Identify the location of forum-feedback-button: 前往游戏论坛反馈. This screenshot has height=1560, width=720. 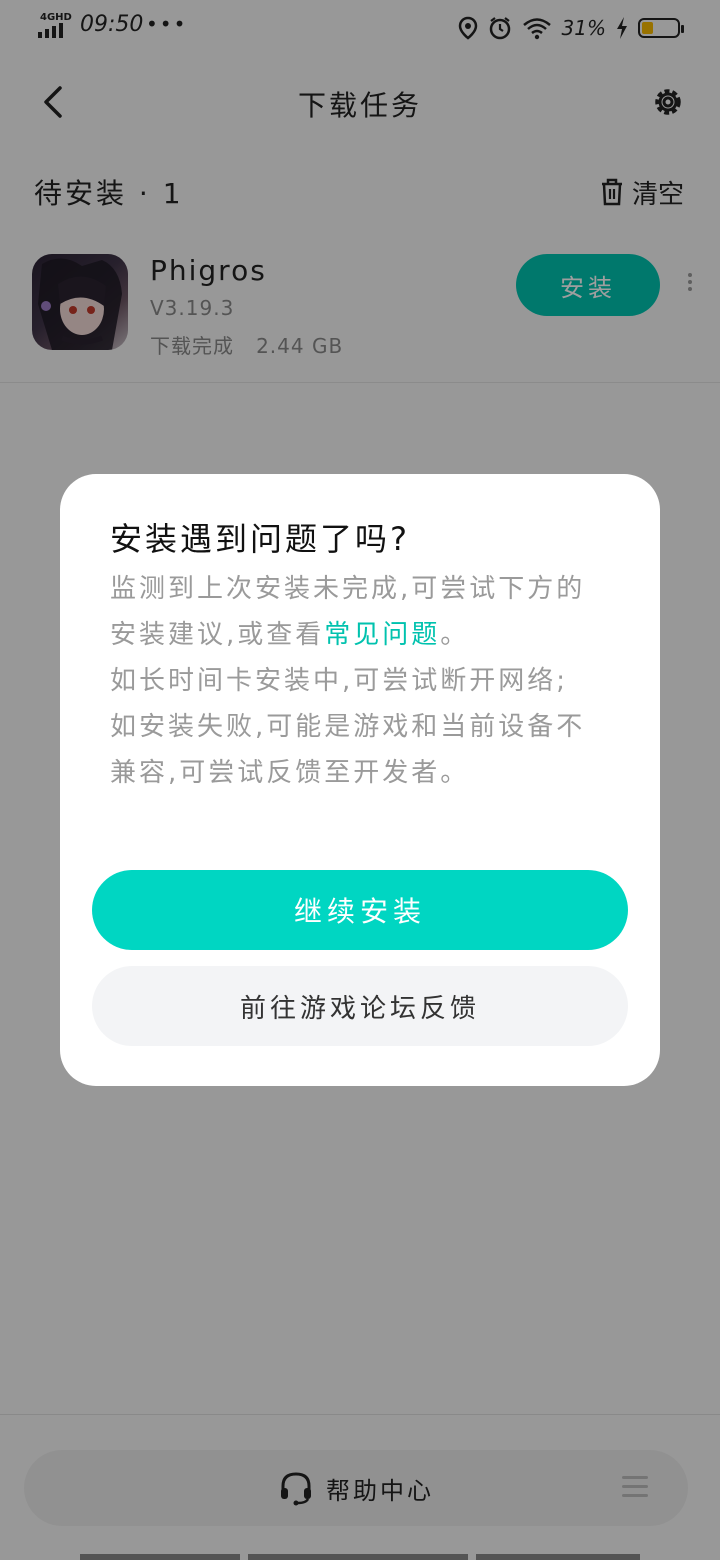
(360, 1006).